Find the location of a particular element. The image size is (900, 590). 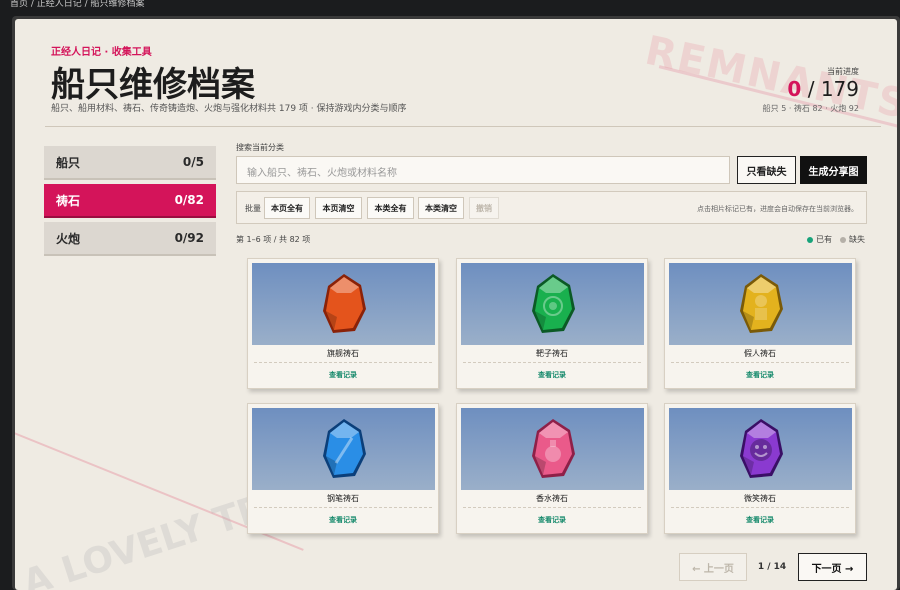

progress-counter: 0 / 179 is located at coordinates (823, 89).